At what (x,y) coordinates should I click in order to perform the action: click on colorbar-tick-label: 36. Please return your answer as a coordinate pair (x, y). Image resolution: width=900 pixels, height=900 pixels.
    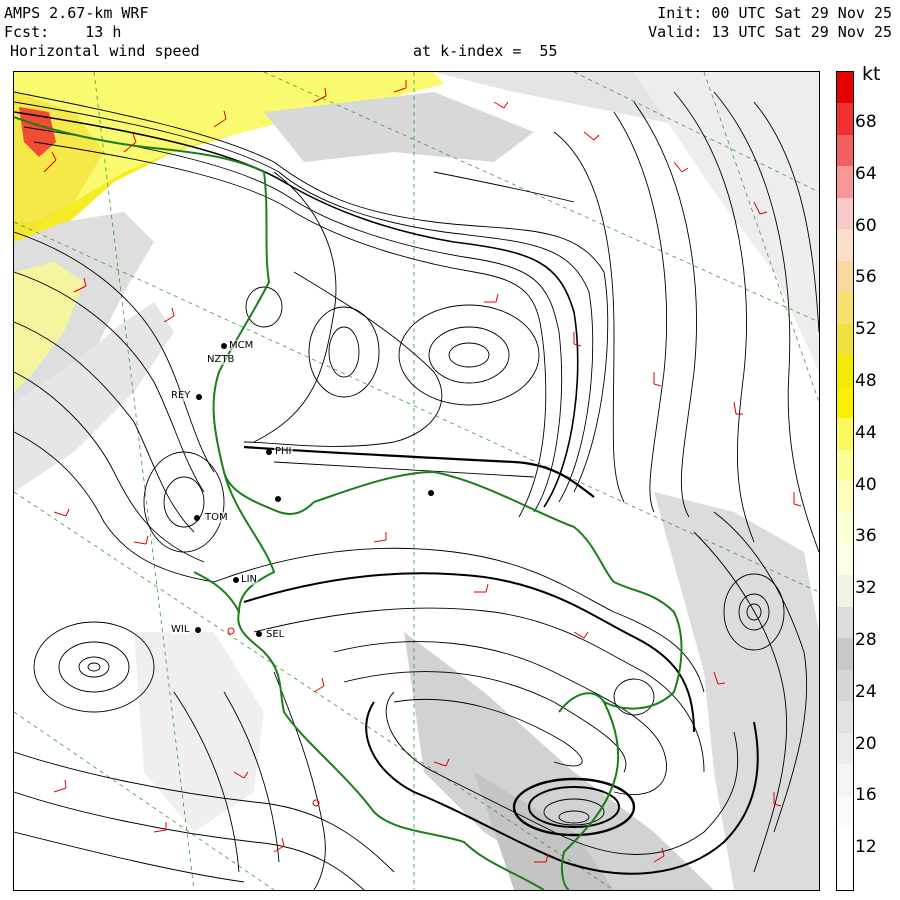
    Looking at the image, I should click on (866, 536).